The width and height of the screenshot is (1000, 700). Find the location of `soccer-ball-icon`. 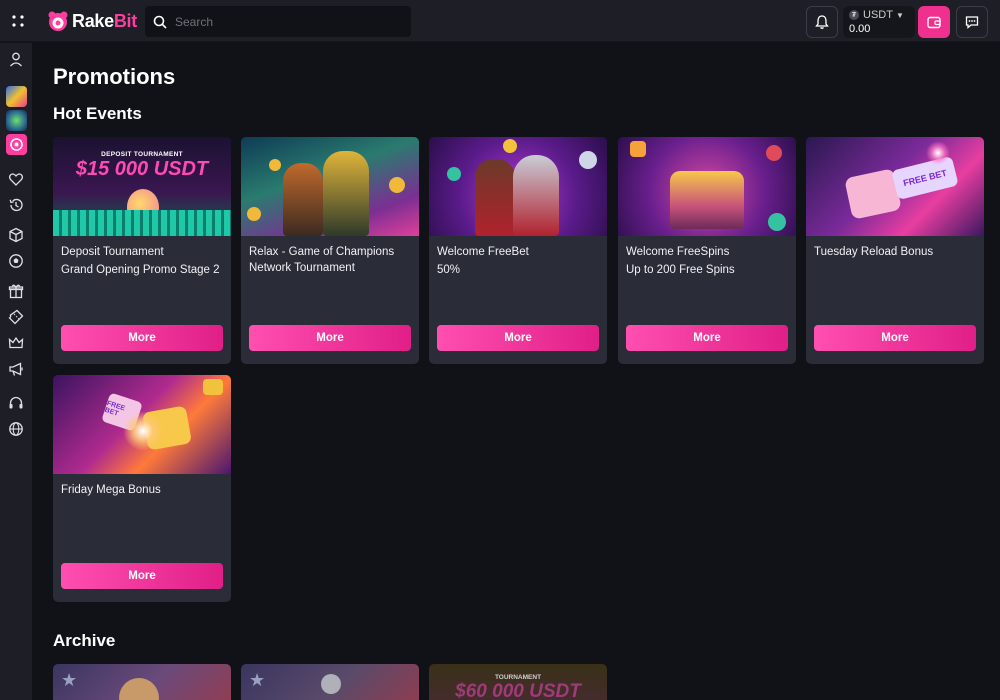

soccer-ball-icon is located at coordinates (16, 261).